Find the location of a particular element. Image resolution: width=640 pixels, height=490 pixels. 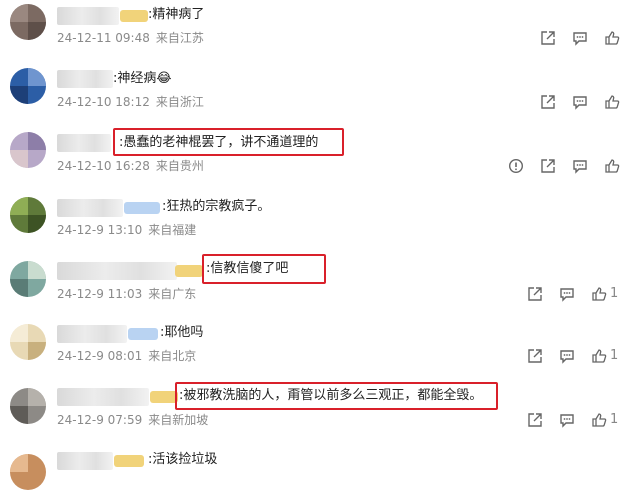

report-icon is located at coordinates (516, 166).